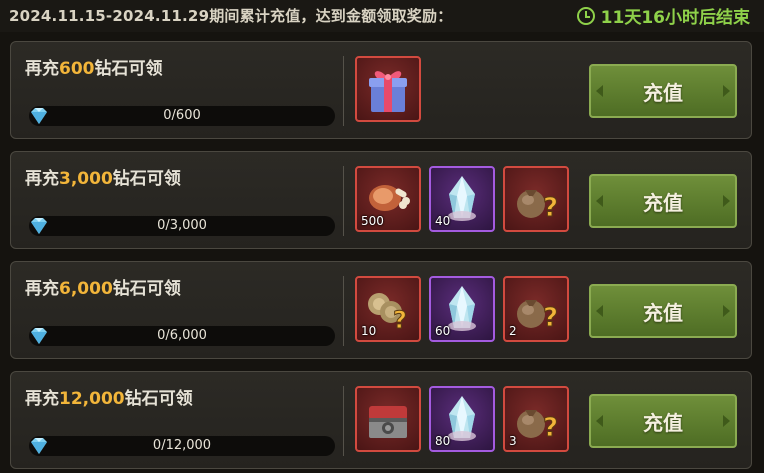 Image resolution: width=764 pixels, height=473 pixels. I want to click on tier-title: 再充12,000钻石可领, so click(109, 396).